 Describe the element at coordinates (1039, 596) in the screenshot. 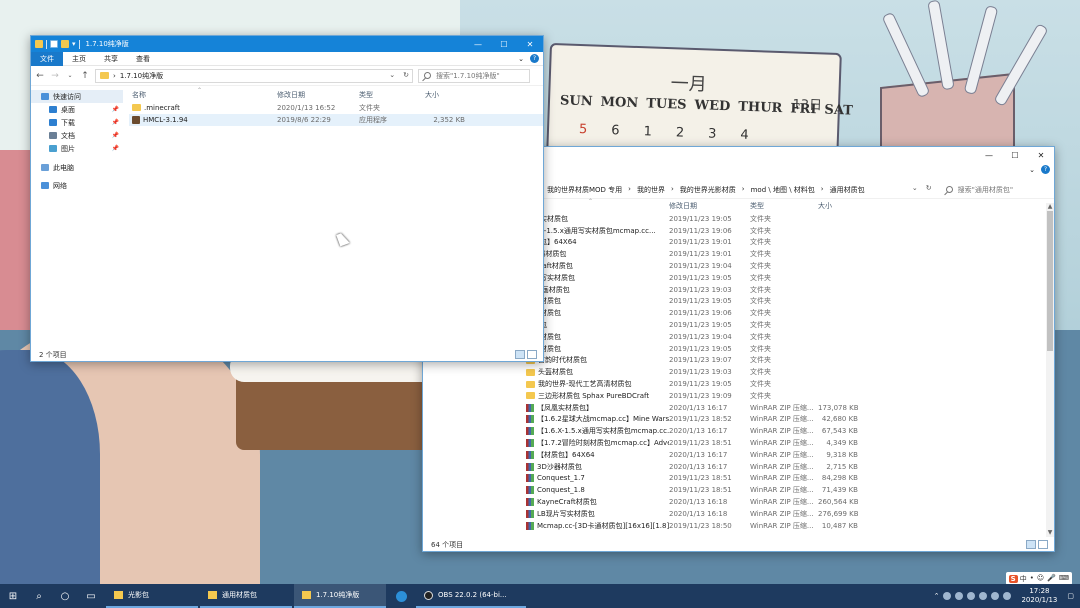

I see `clock: 17:28 2020/1/13` at that location.